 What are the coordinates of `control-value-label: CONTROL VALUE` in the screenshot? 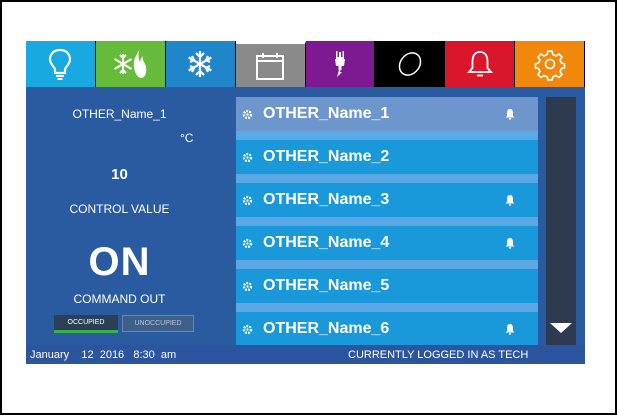 It's located at (119, 209).